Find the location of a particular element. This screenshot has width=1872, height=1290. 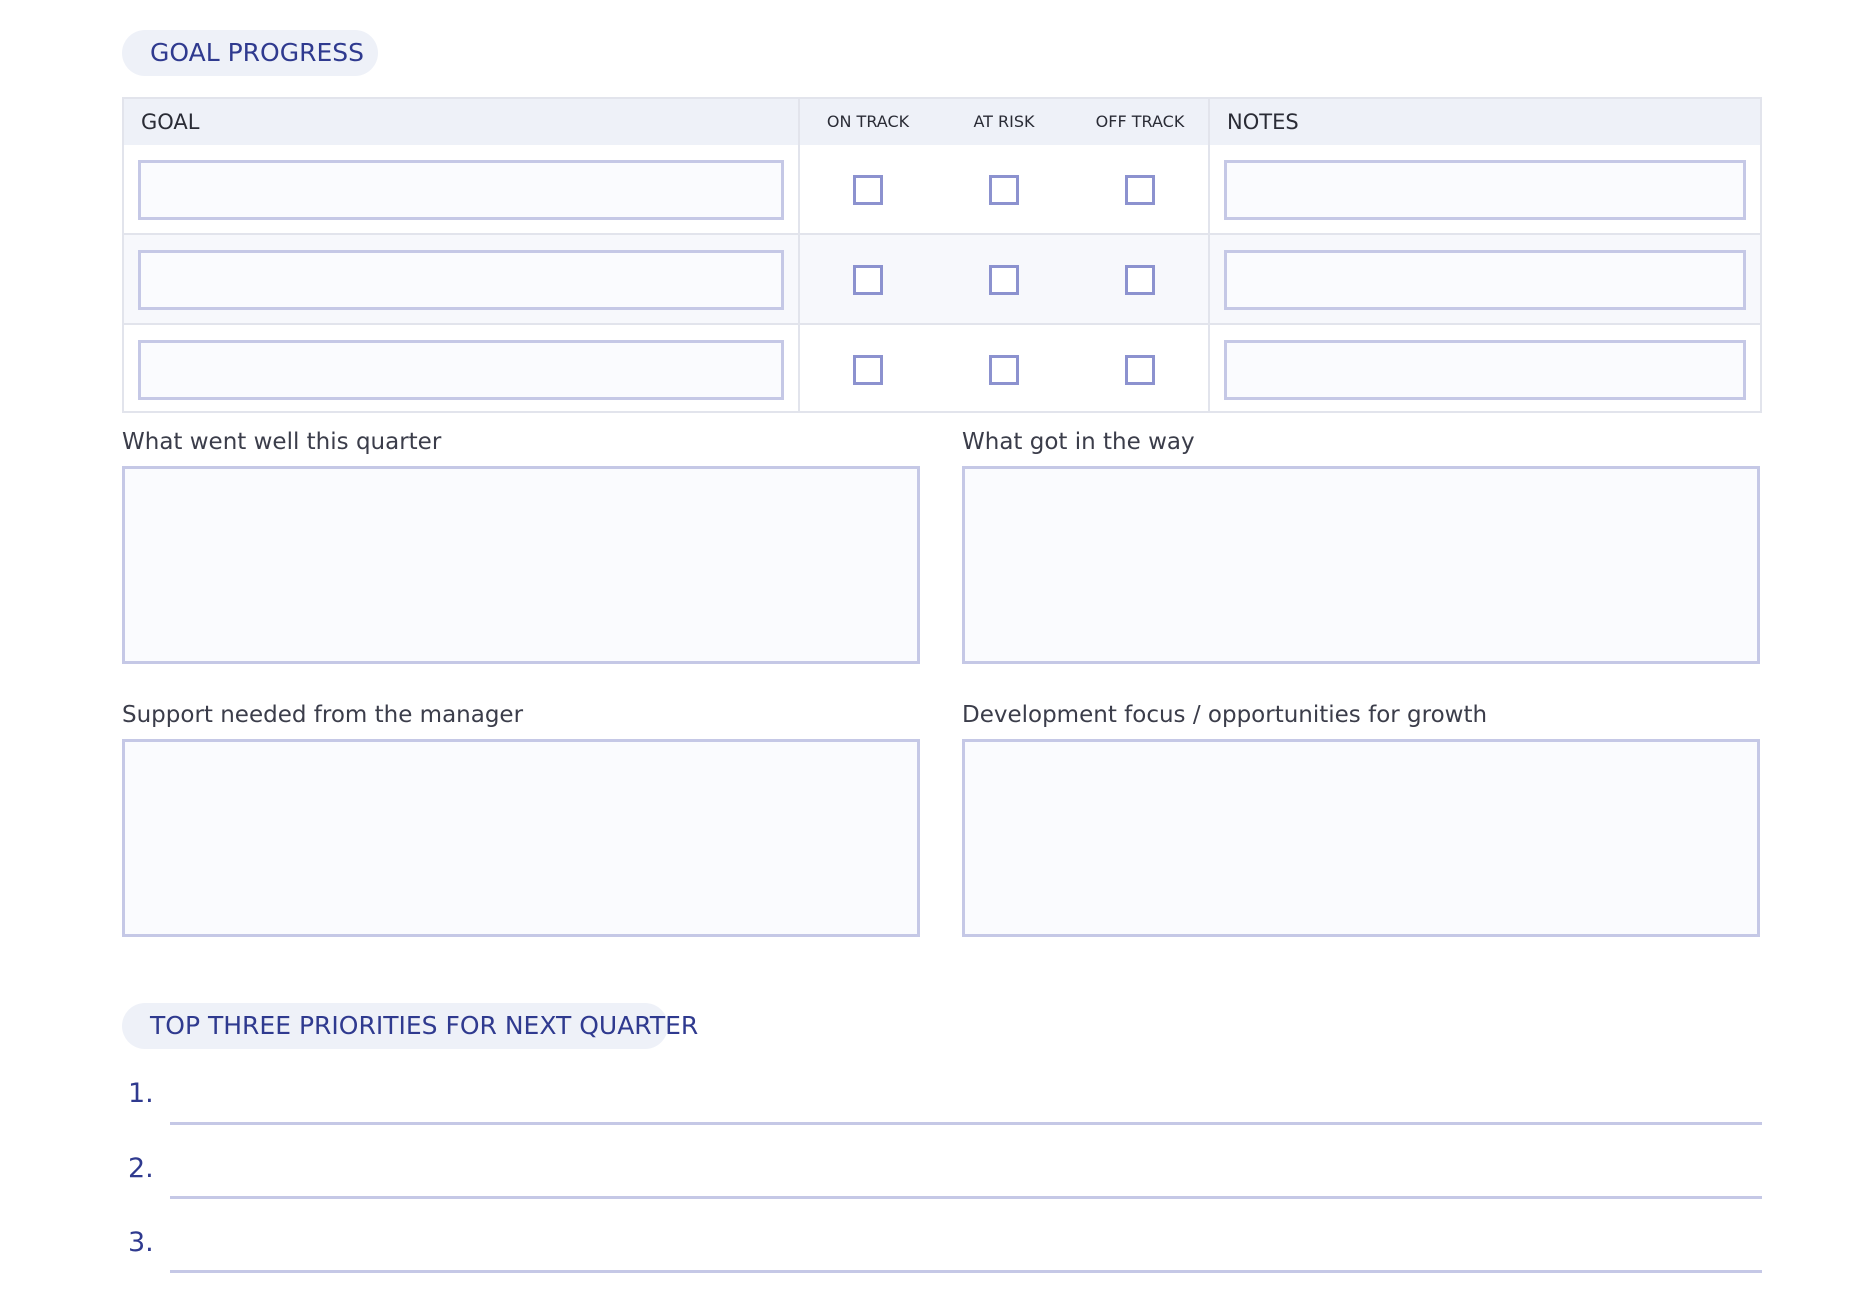

priorities-heading: TOP THREE PRIORITIES FOR NEXT QUARTER is located at coordinates (410, 1026).